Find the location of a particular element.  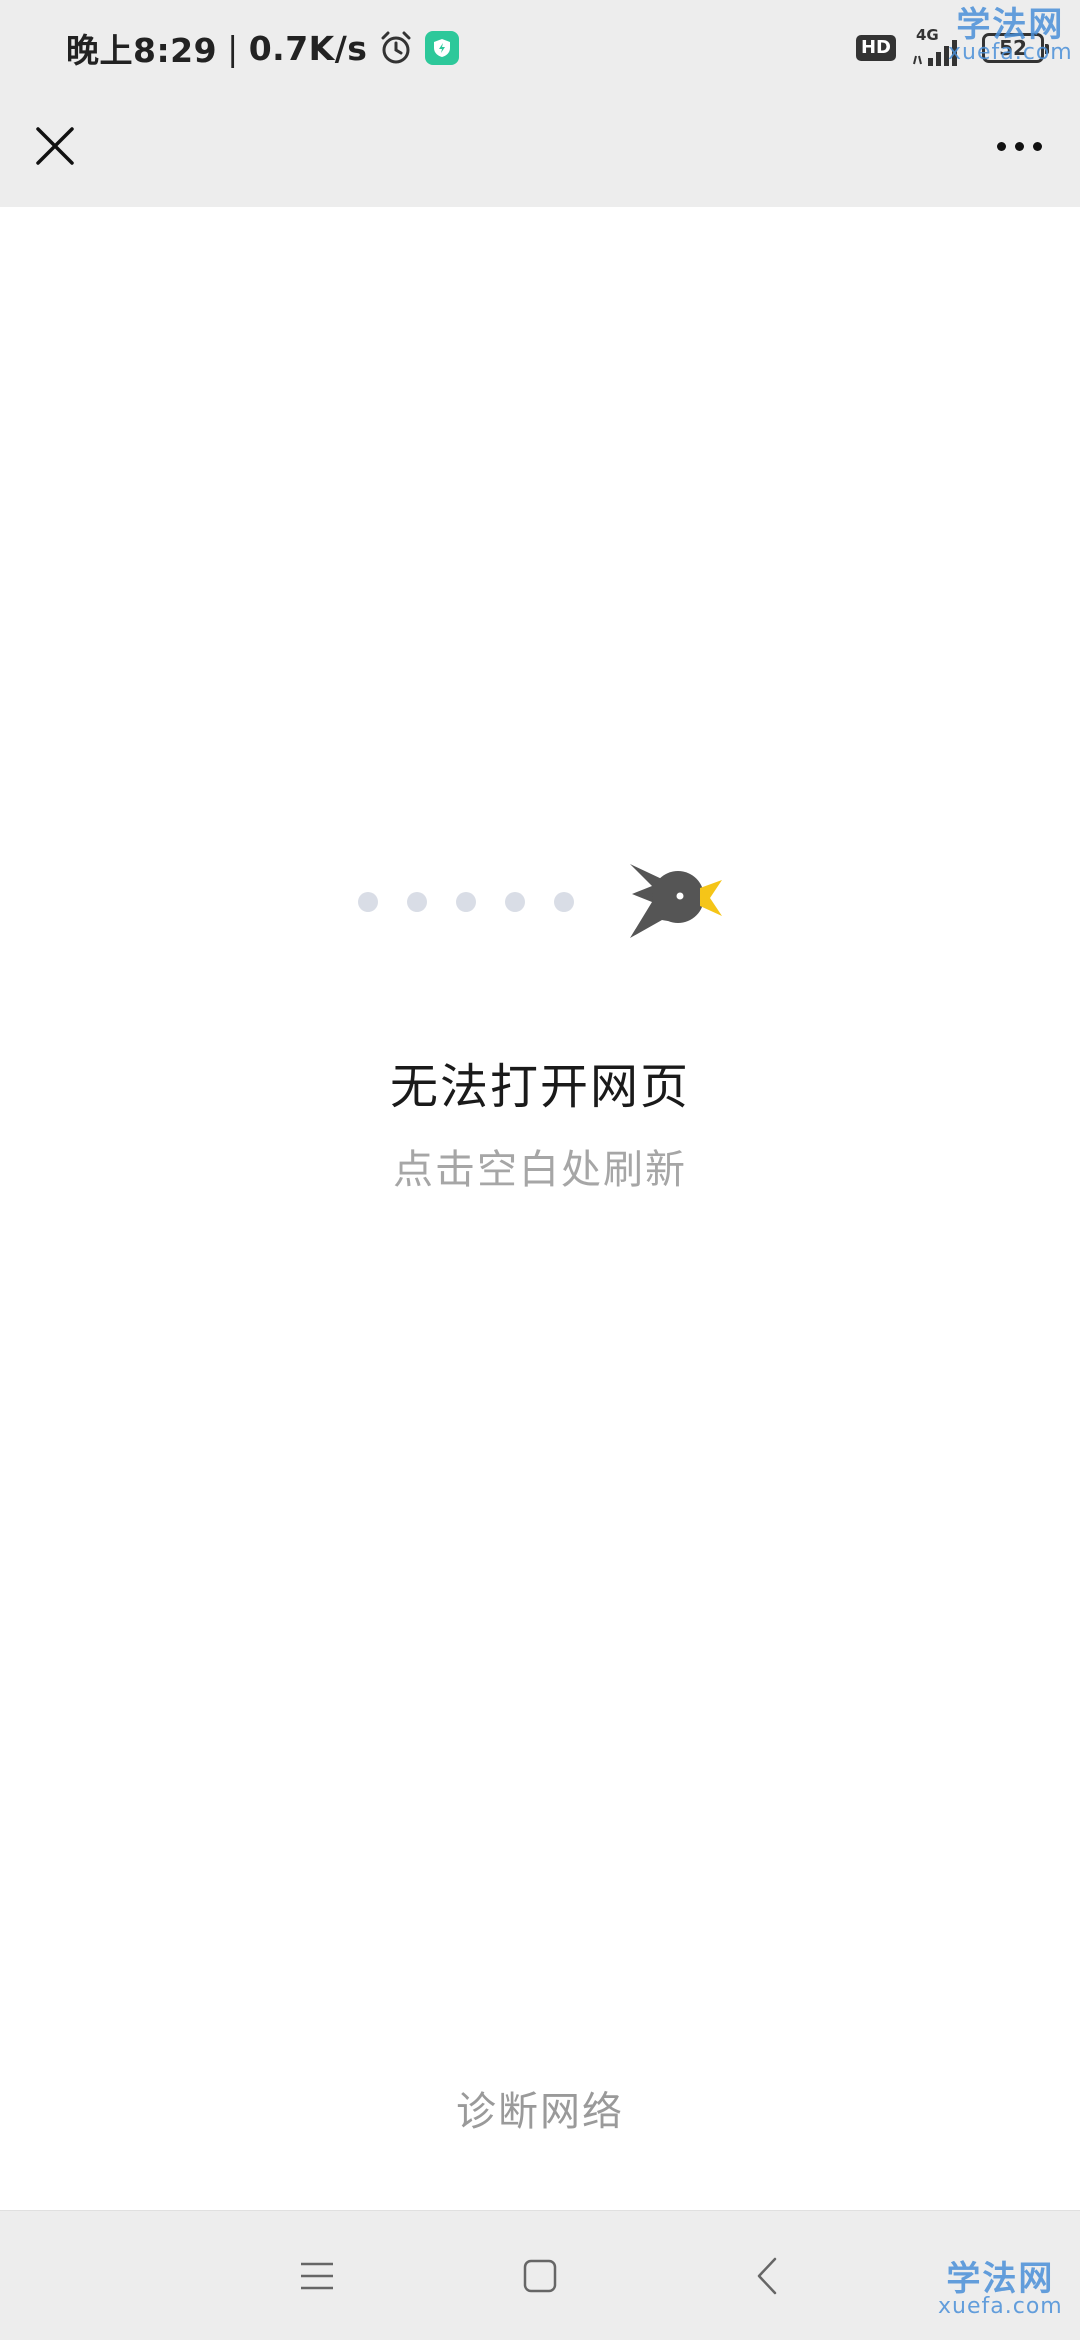

menu-button is located at coordinates (317, 2276).